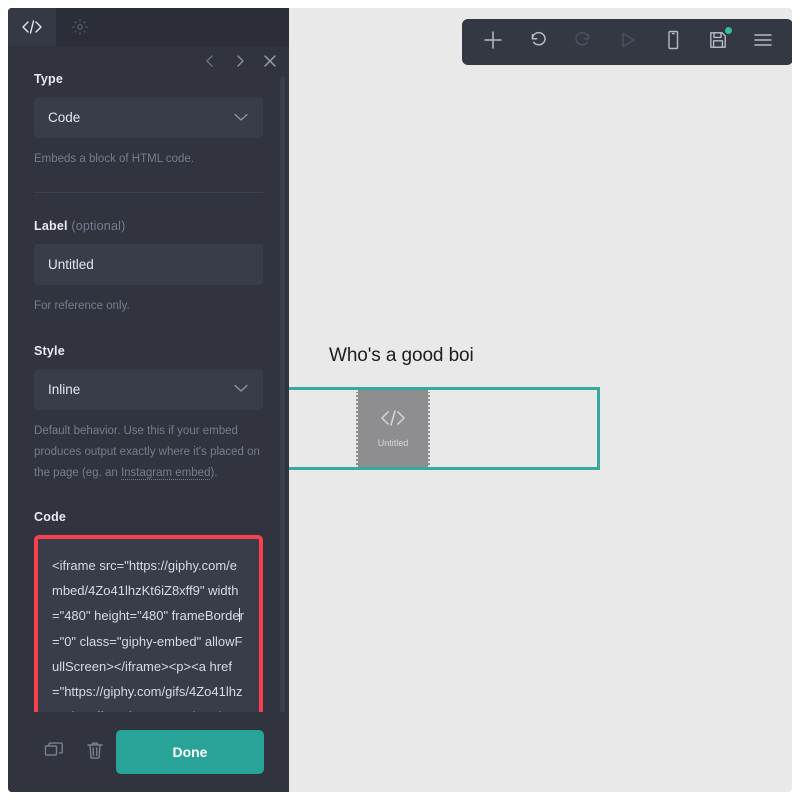 The image size is (800, 800). I want to click on duplicate-icon, so click(54, 752).